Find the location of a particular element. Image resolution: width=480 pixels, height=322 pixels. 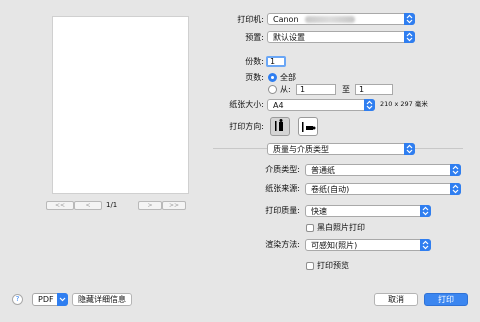

landscape-button is located at coordinates (308, 126).